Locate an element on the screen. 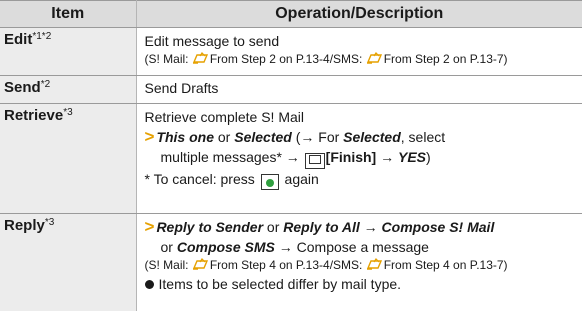 The image size is (582, 320). mail-key-icon is located at coordinates (314, 161).